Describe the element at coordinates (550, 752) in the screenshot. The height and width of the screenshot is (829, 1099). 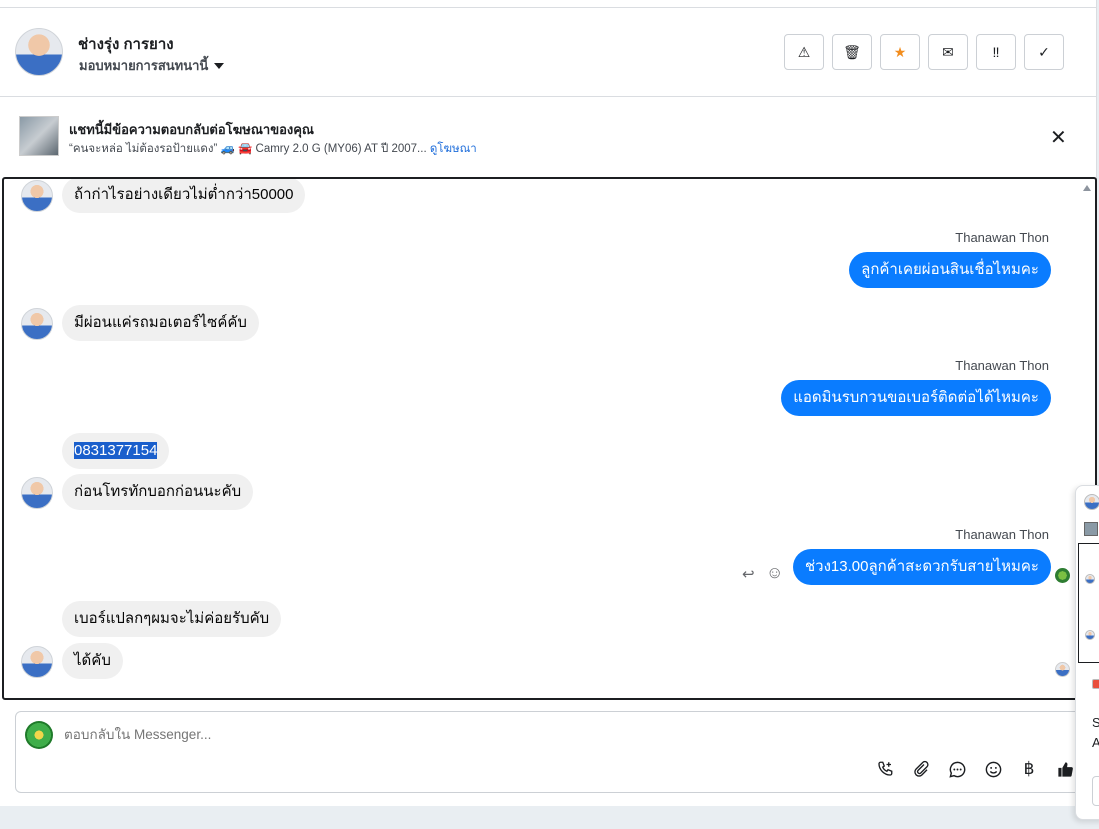
I see `message-composer: ฿` at that location.